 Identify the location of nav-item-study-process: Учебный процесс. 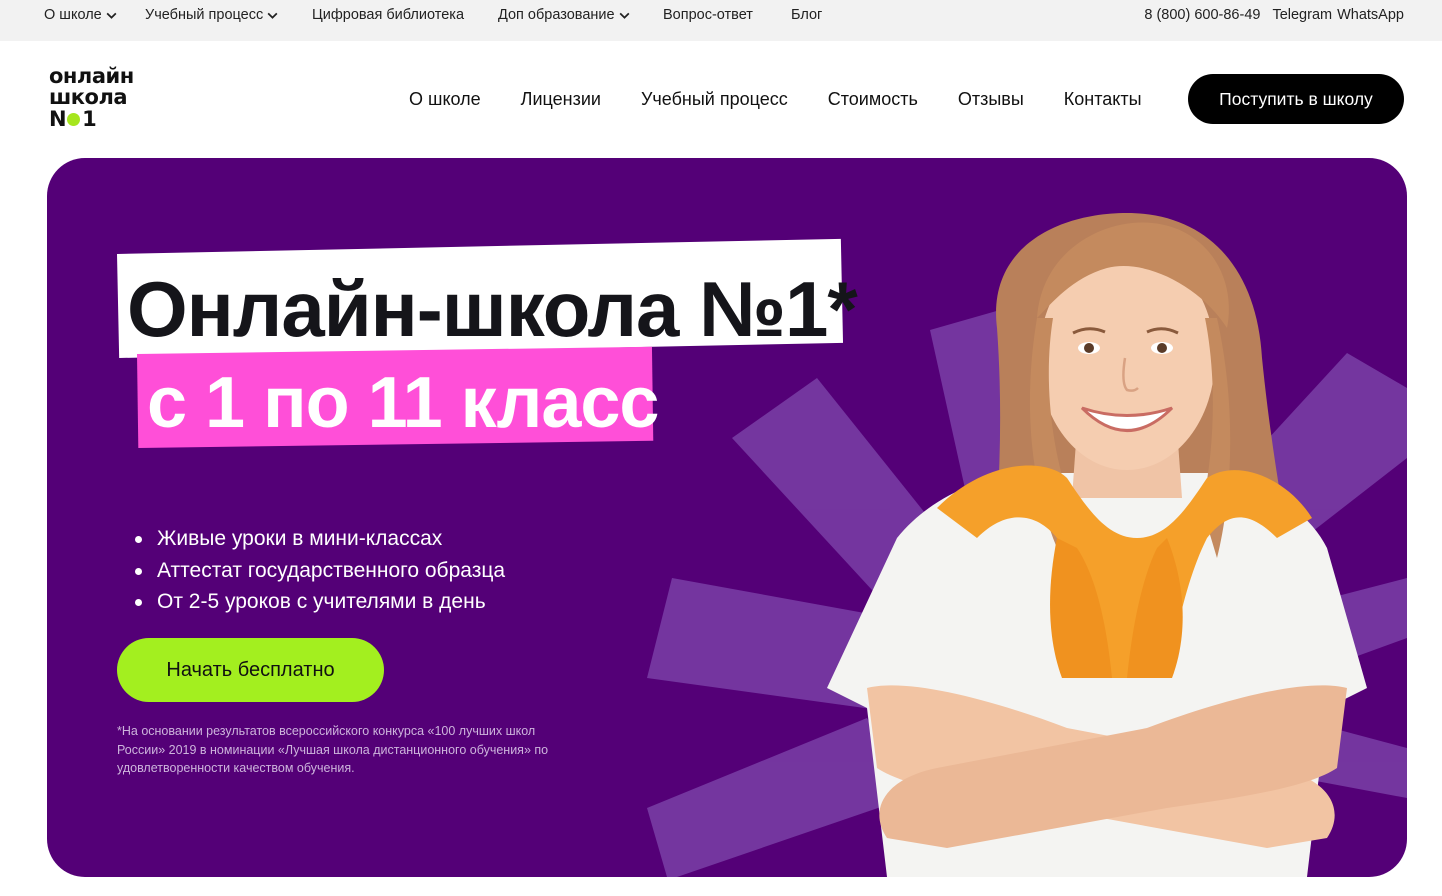
(714, 99).